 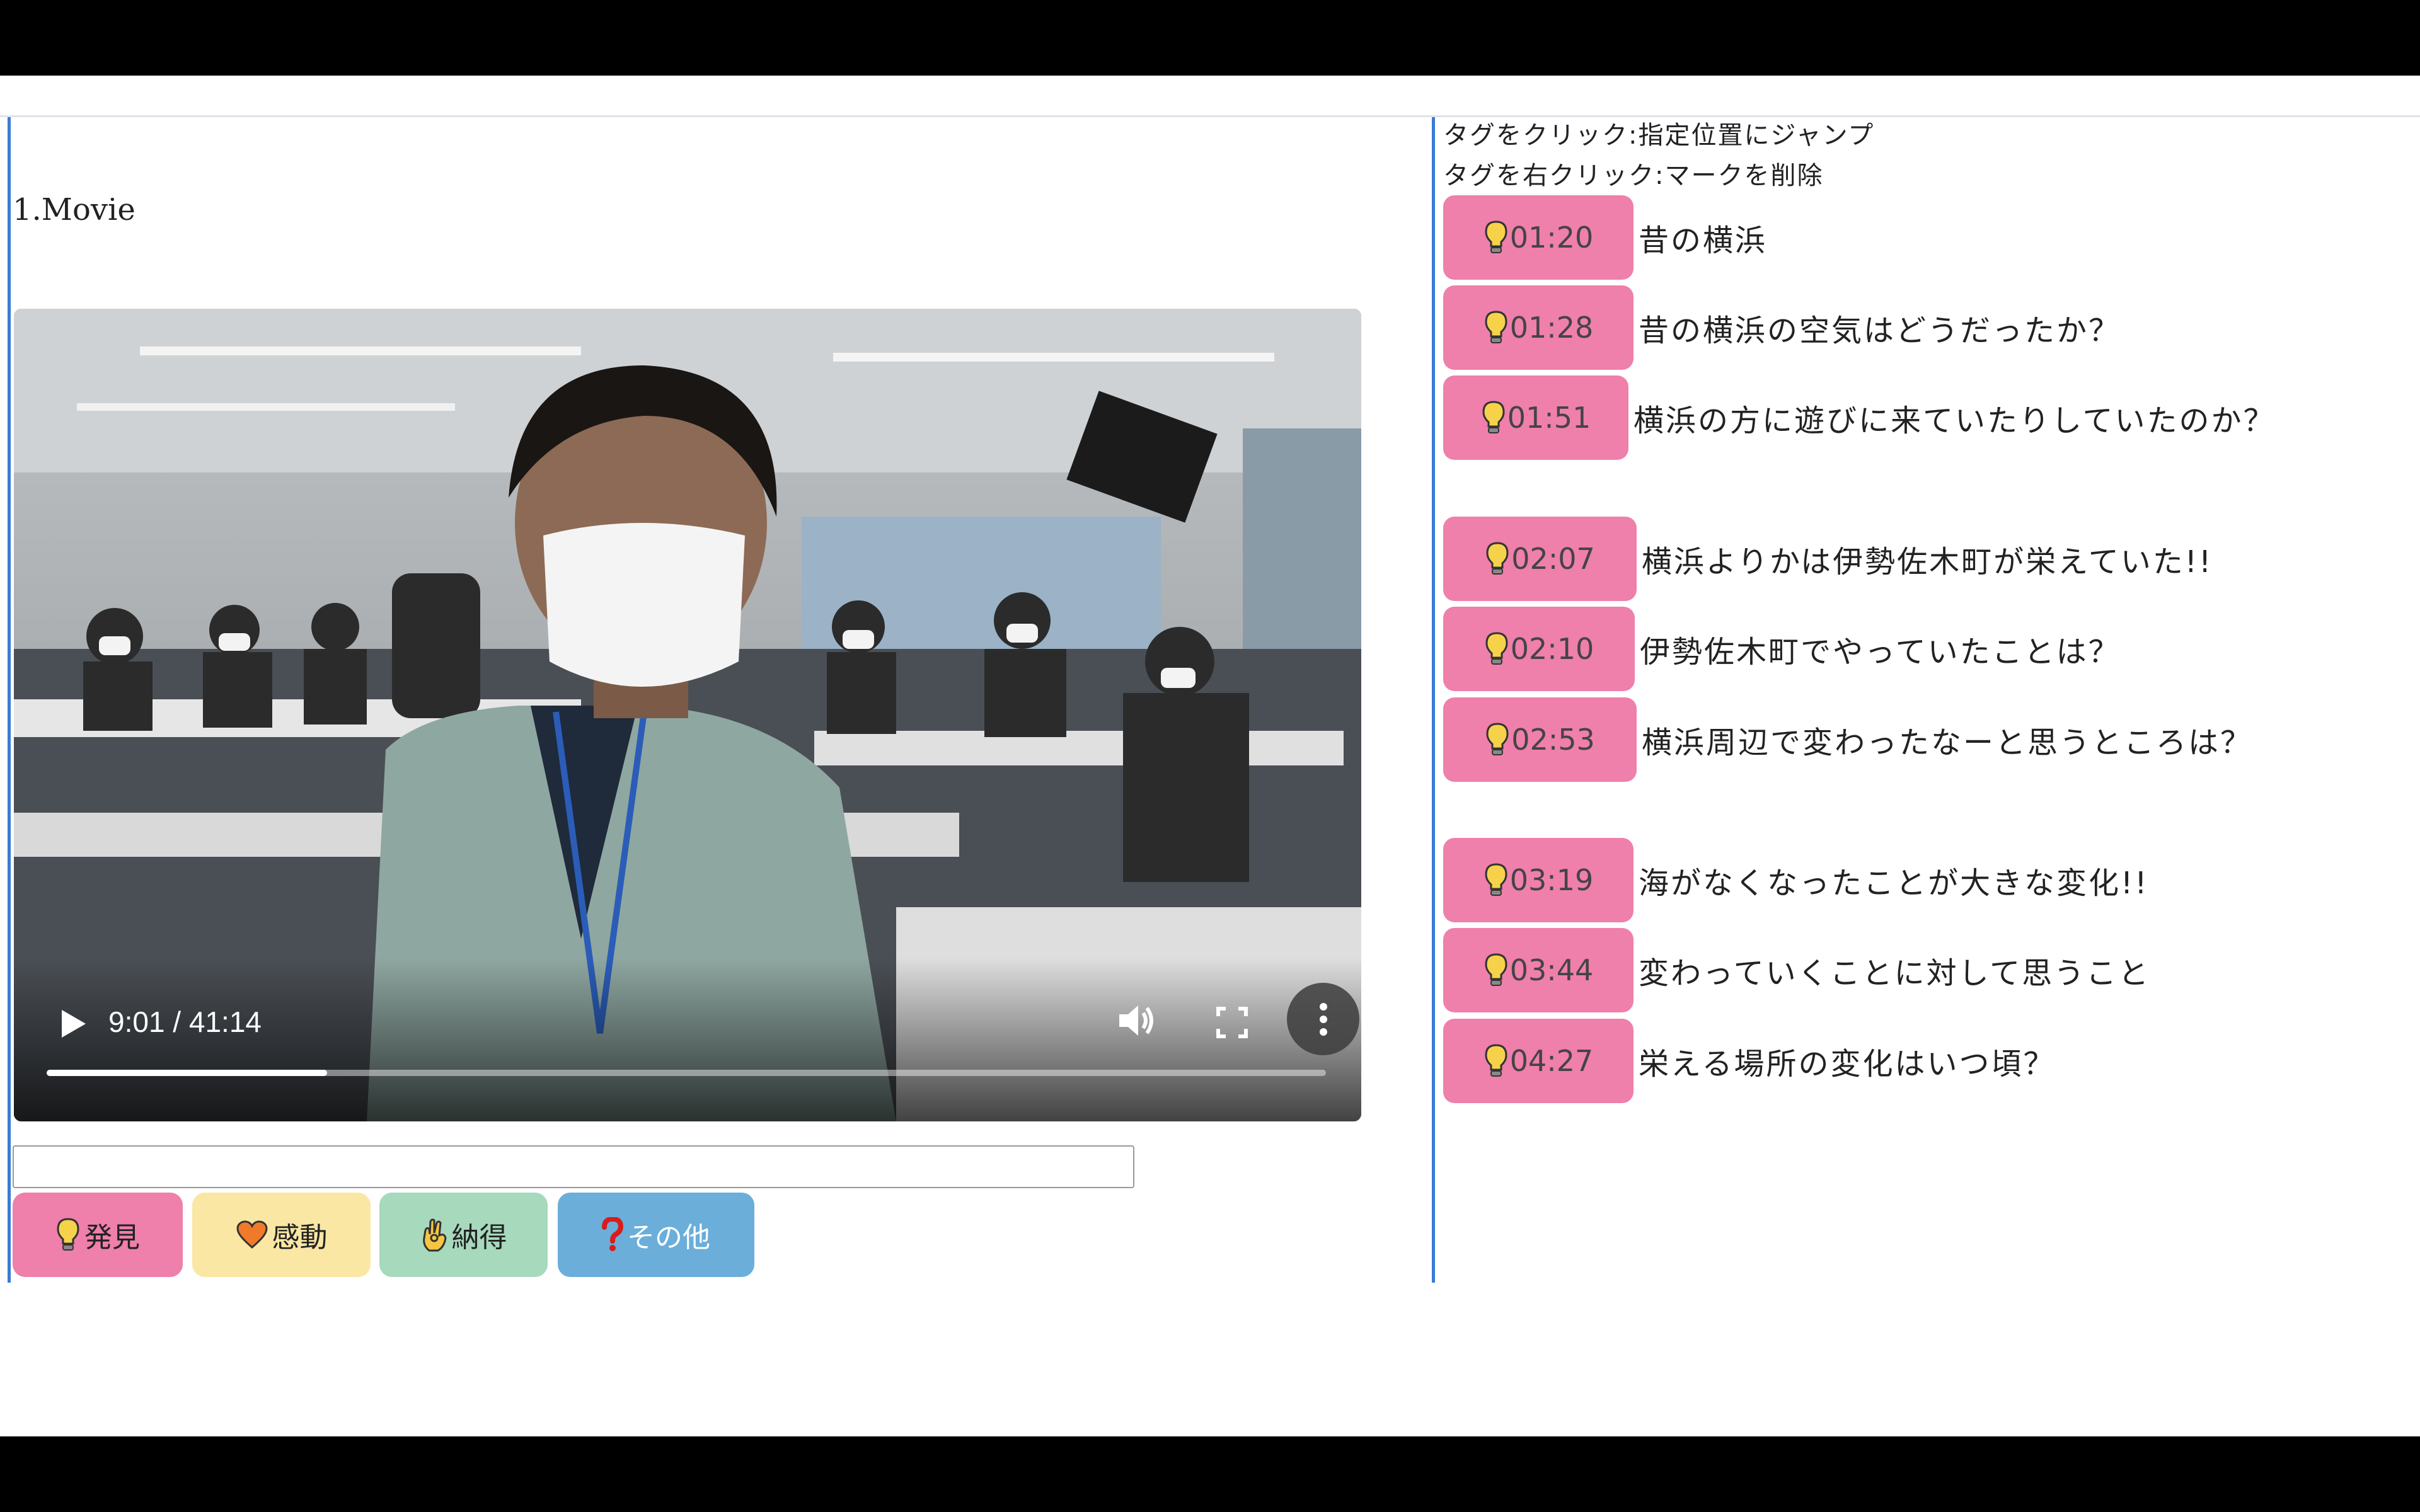 What do you see at coordinates (668, 1238) in the screenshot?
I see `other-label: その他` at bounding box center [668, 1238].